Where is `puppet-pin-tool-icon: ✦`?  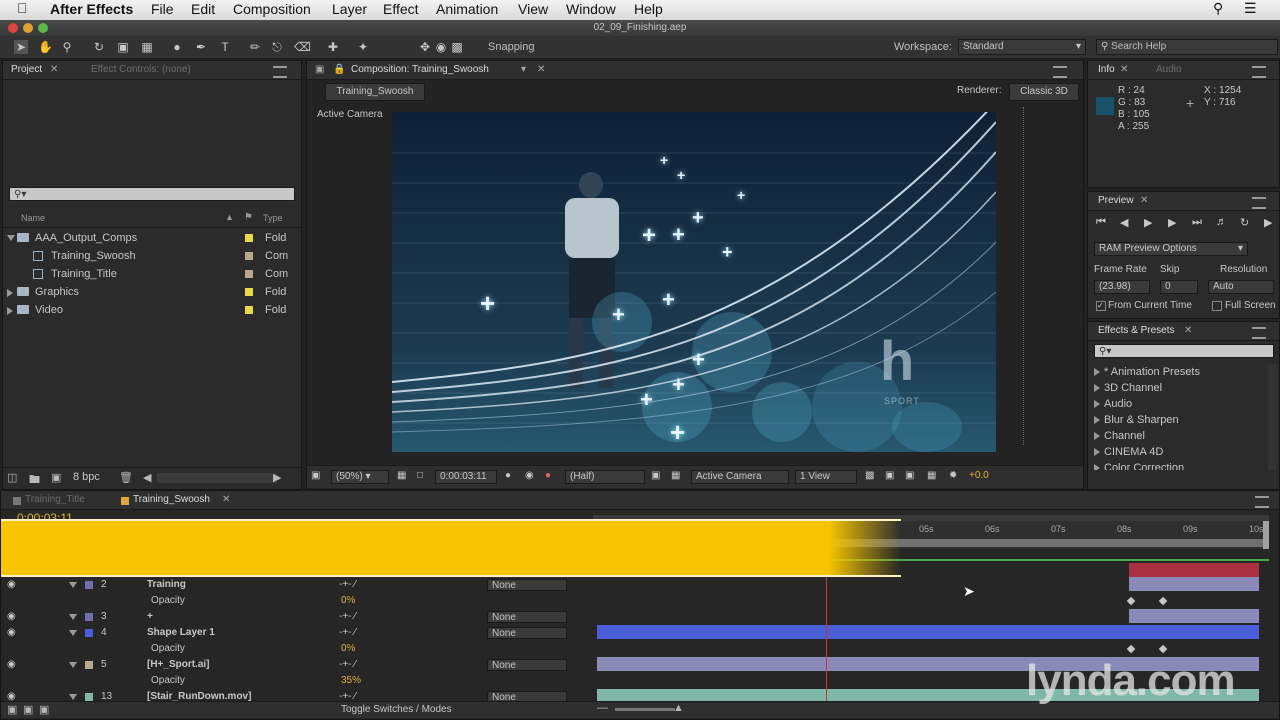
puppet-pin-tool-icon: ✦ is located at coordinates (363, 47).